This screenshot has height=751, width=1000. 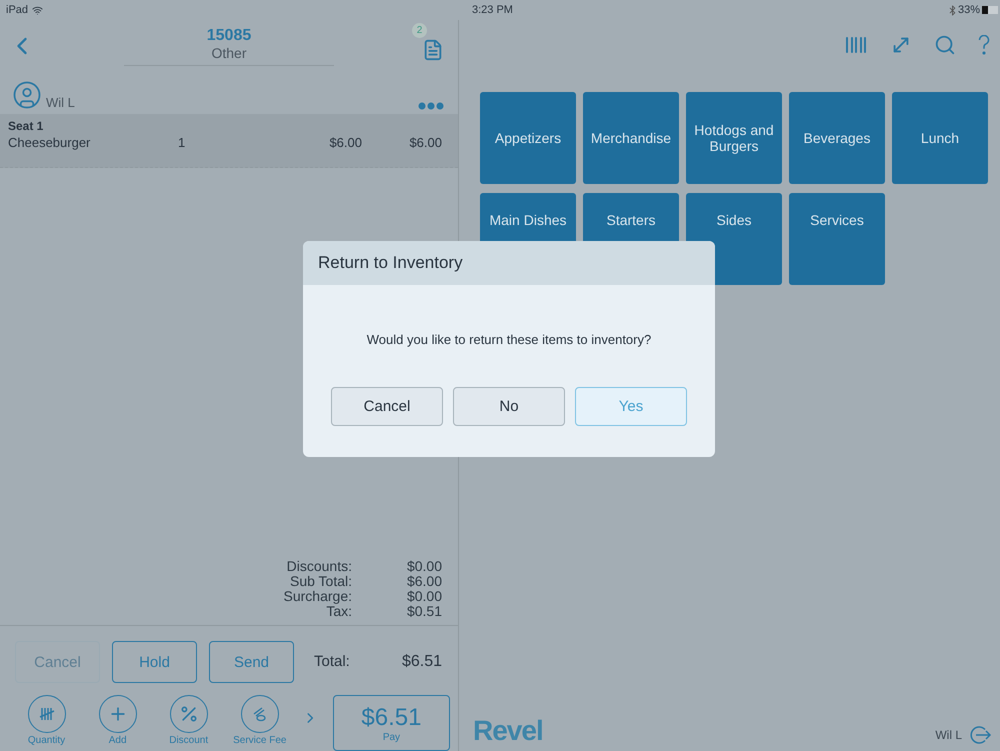 What do you see at coordinates (228, 52) in the screenshot?
I see `order-type: Other` at bounding box center [228, 52].